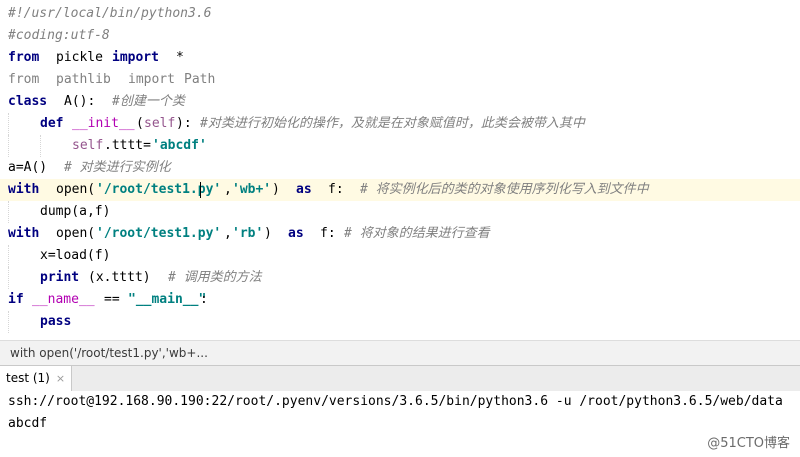 This screenshot has height=457, width=800. What do you see at coordinates (184, 123) in the screenshot?
I see `paren-close: ):` at bounding box center [184, 123].